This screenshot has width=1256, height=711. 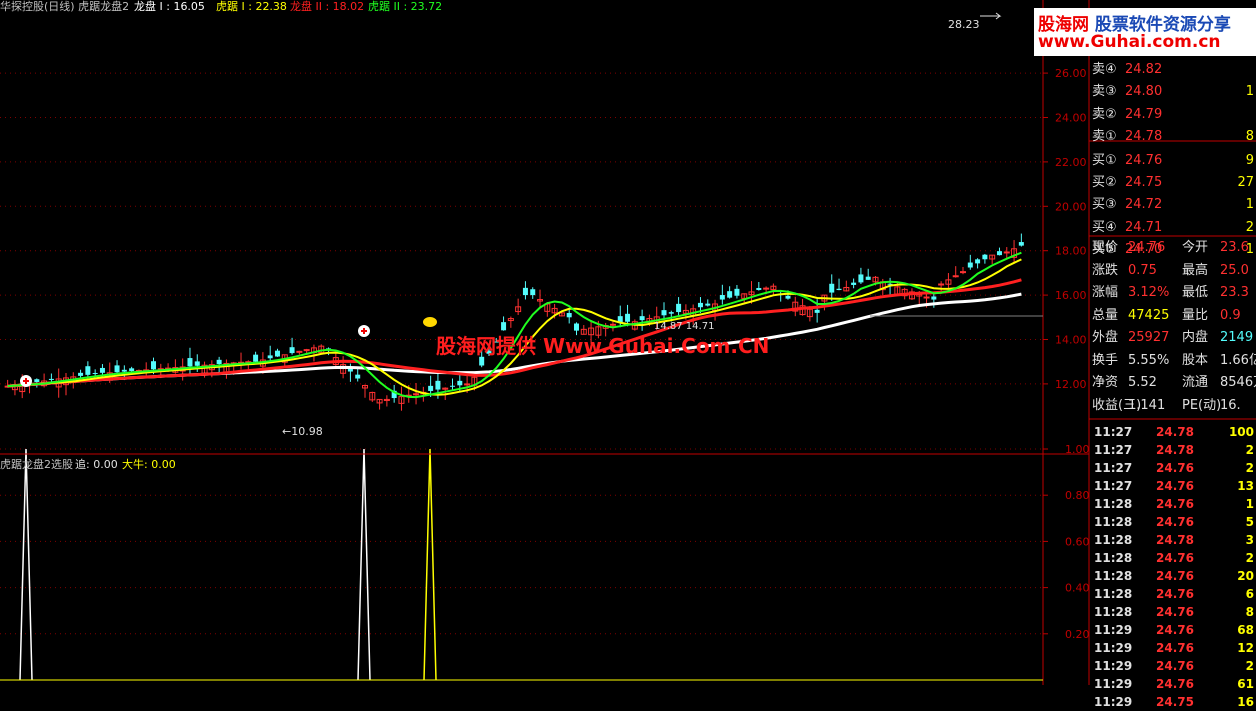 I want to click on tick-row: 11:29 24.76 12, so click(x=1174, y=648).